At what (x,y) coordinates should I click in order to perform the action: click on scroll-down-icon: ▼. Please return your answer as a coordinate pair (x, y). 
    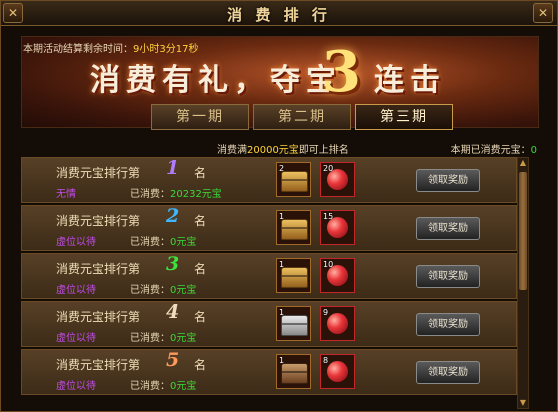
    Looking at the image, I should click on (523, 403).